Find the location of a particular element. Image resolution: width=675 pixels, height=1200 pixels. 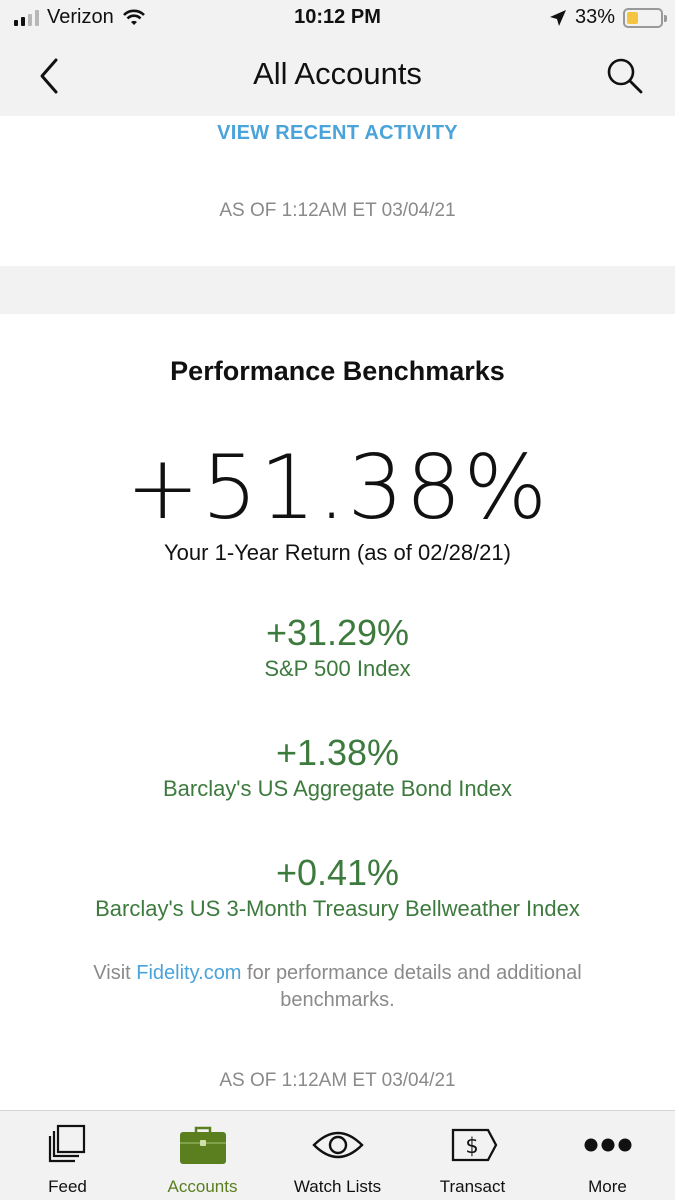

tab-label: Accounts is located at coordinates (202, 1186).